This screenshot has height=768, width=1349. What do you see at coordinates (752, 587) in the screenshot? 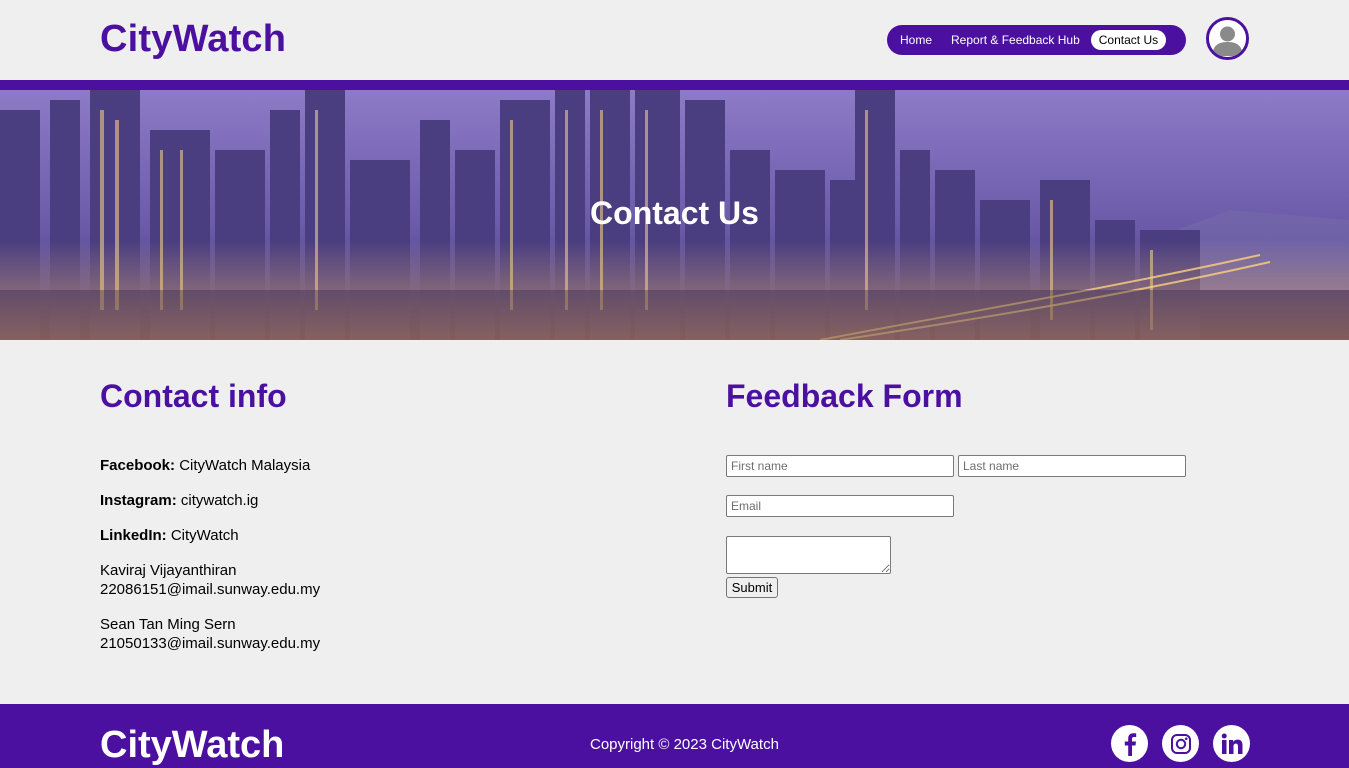
I see `submit-button: Submit` at bounding box center [752, 587].